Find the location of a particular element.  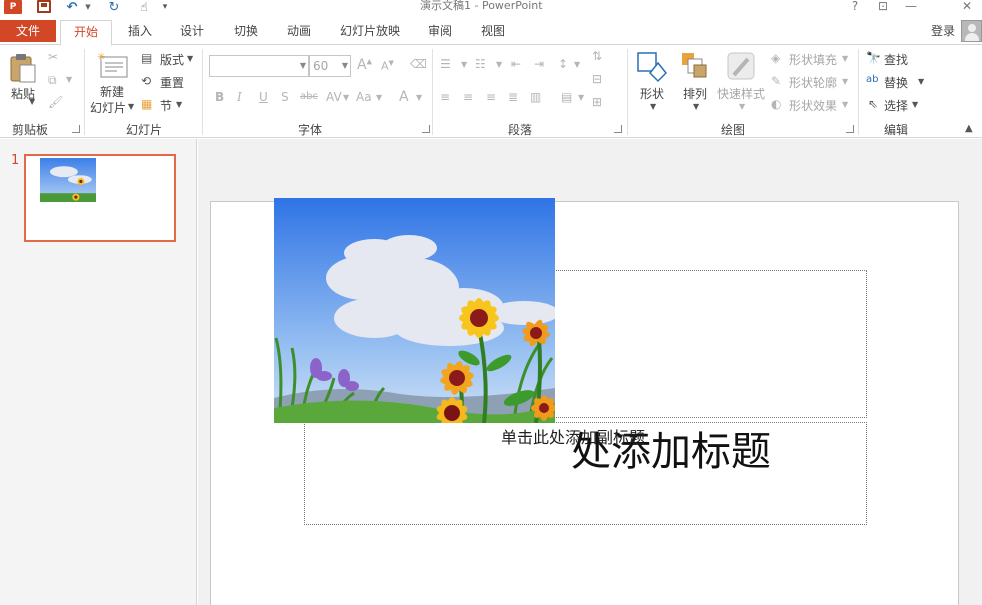

drawing-launcher-icon is located at coordinates (850, 129).